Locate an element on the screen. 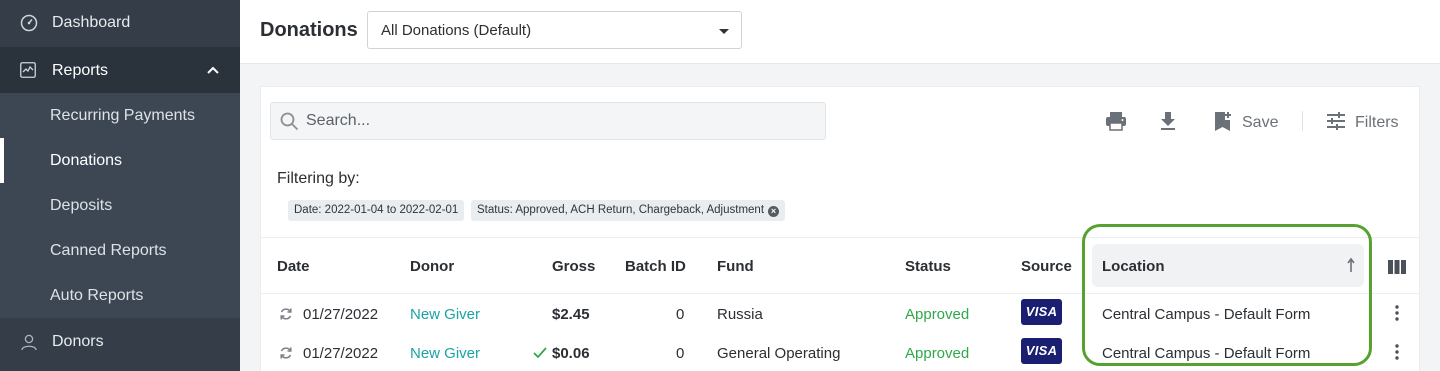  sidebar-item-label: Dashboard is located at coordinates (91, 22).